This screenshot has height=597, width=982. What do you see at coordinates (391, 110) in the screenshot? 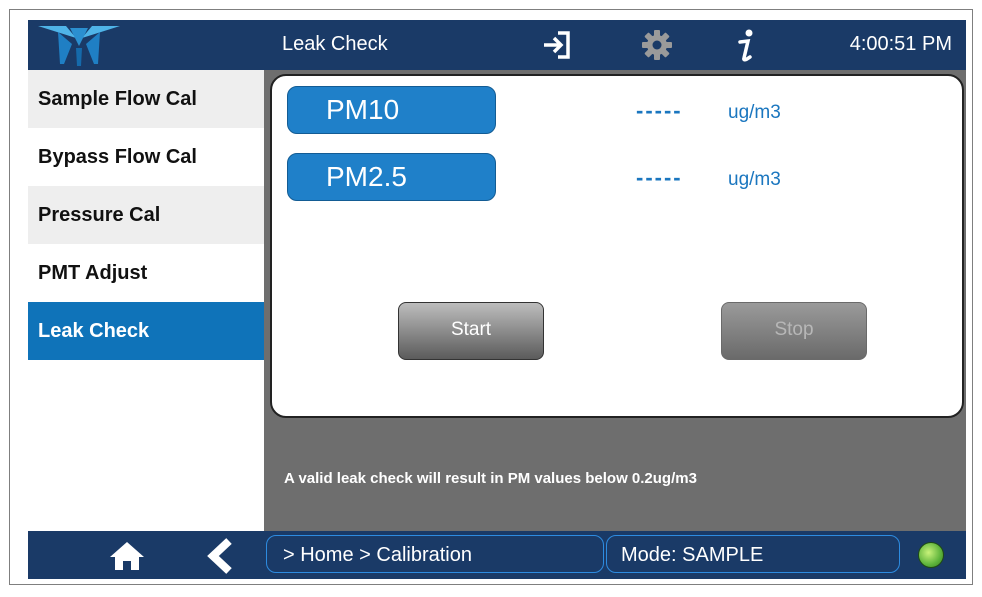
I see `pm10-button: PM10` at bounding box center [391, 110].